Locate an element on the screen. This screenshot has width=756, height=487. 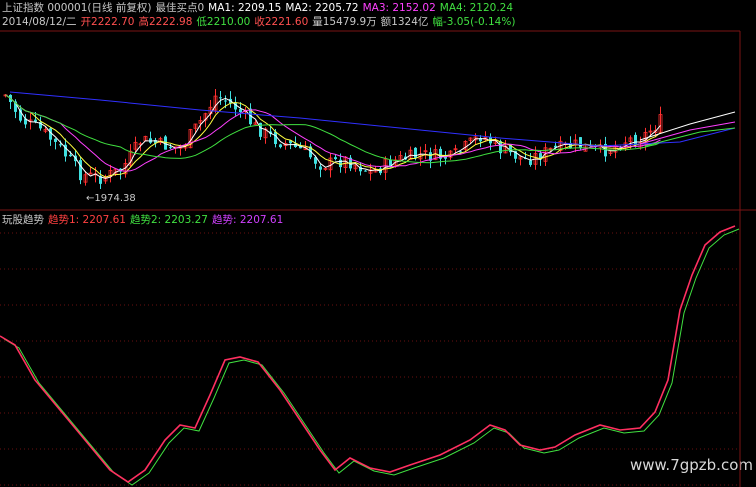
ma1-tail-line is located at coordinates (687, 126).